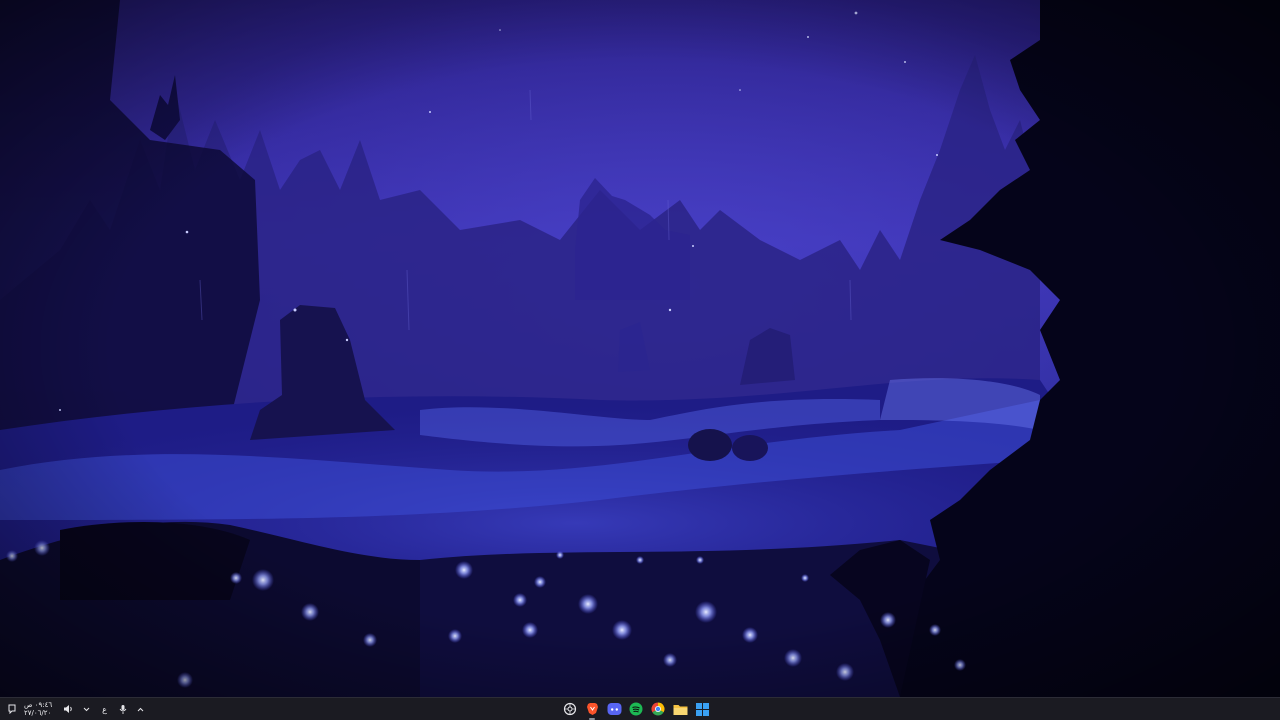  I want to click on microphone-icon, so click(123, 709).